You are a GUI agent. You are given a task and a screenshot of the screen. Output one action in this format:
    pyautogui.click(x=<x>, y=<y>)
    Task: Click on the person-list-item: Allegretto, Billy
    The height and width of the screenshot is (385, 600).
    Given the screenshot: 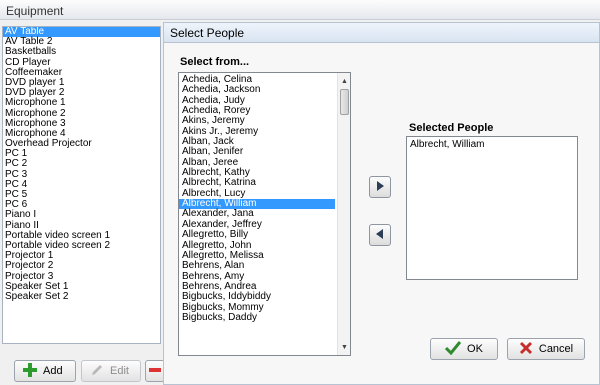 What is the action you would take?
    pyautogui.click(x=257, y=234)
    